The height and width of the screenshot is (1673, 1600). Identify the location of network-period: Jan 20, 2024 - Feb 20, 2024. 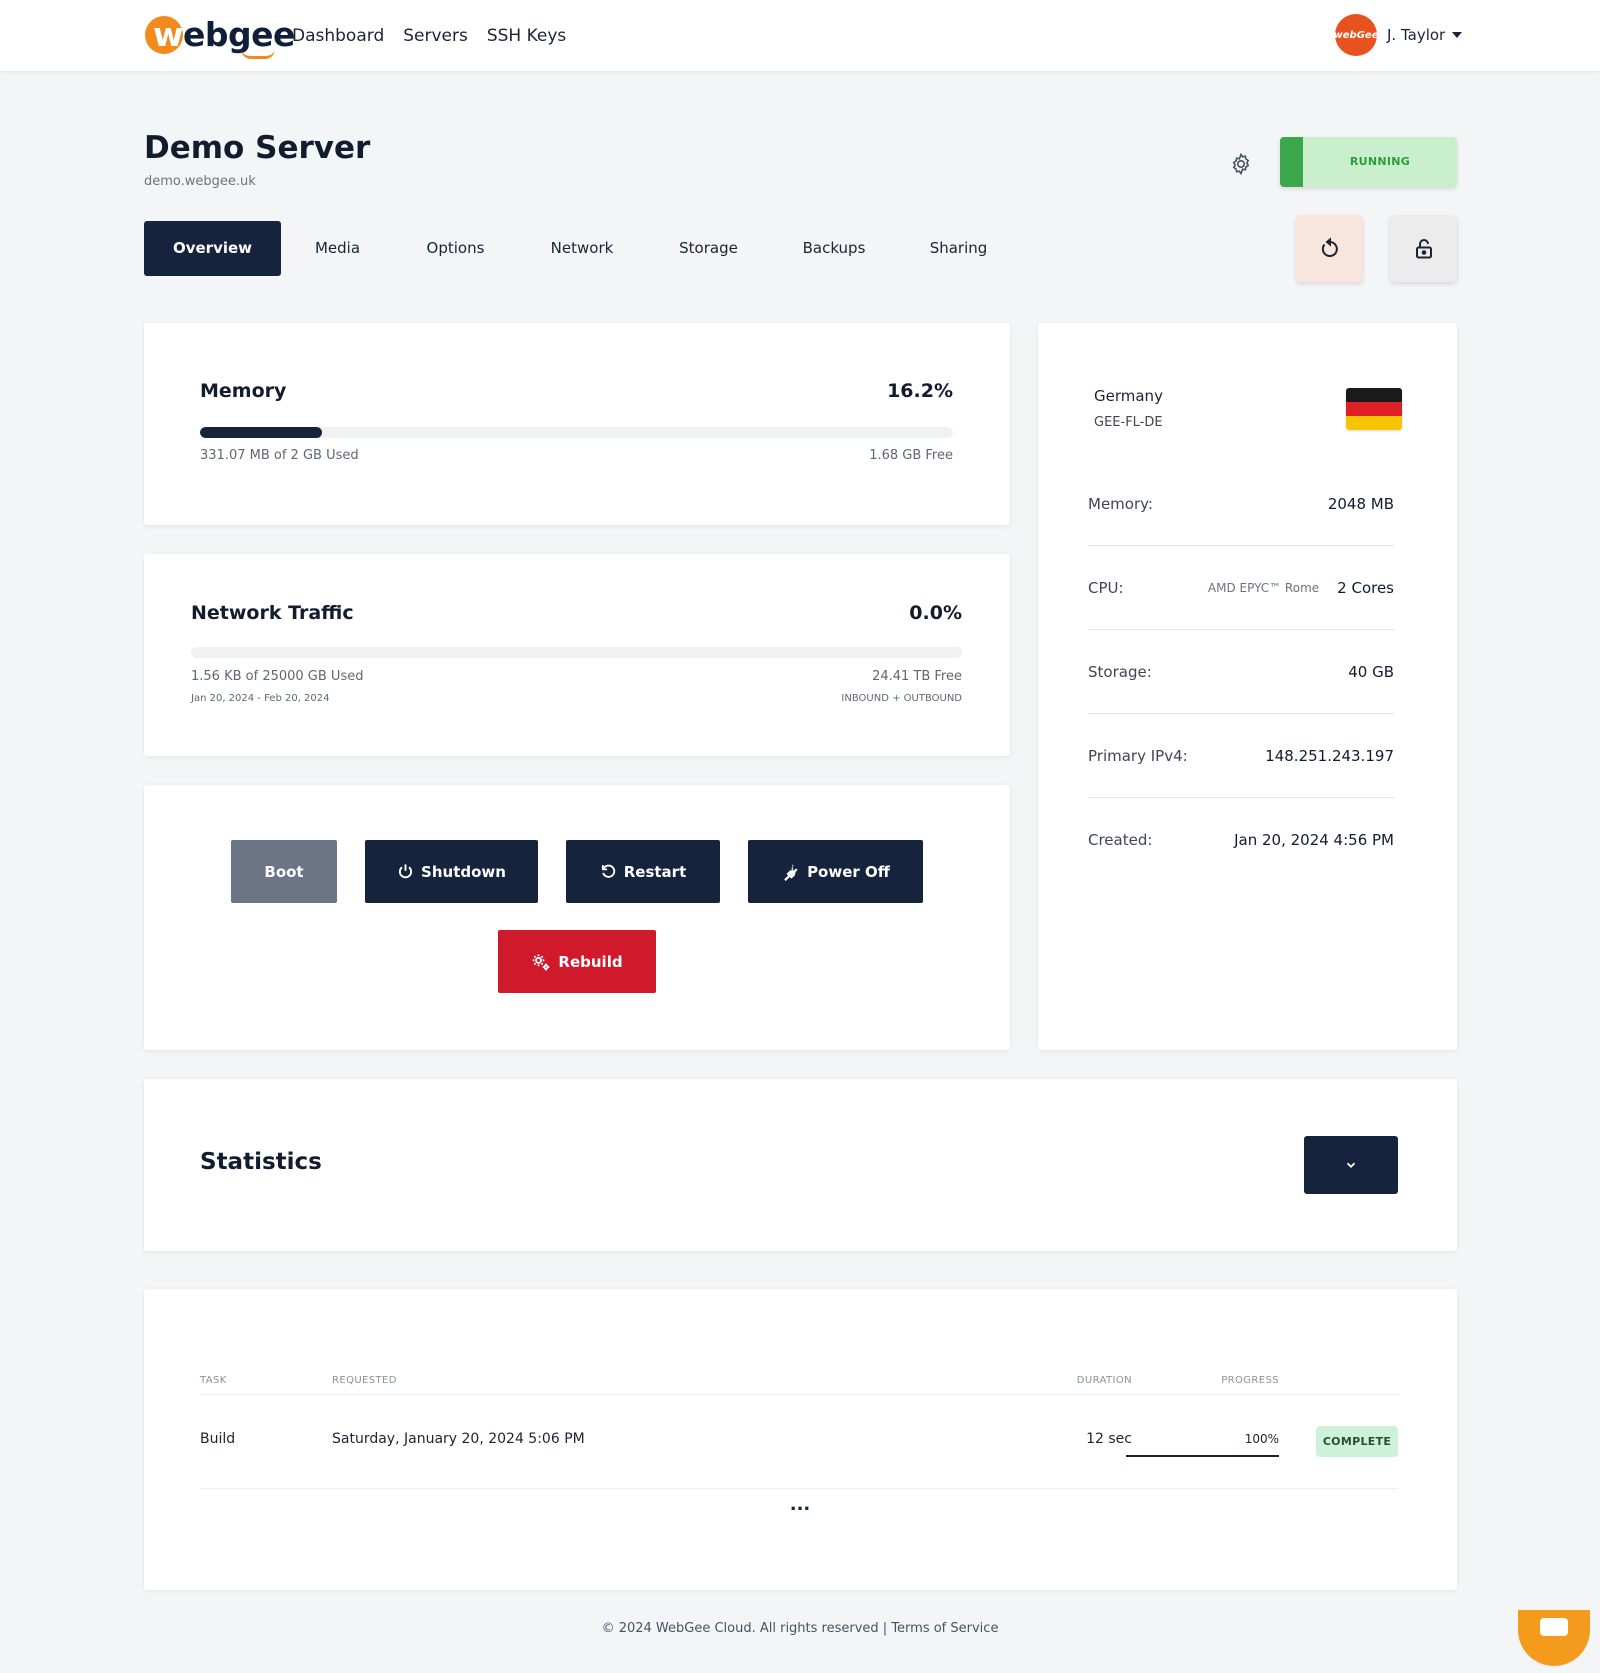
(260, 698).